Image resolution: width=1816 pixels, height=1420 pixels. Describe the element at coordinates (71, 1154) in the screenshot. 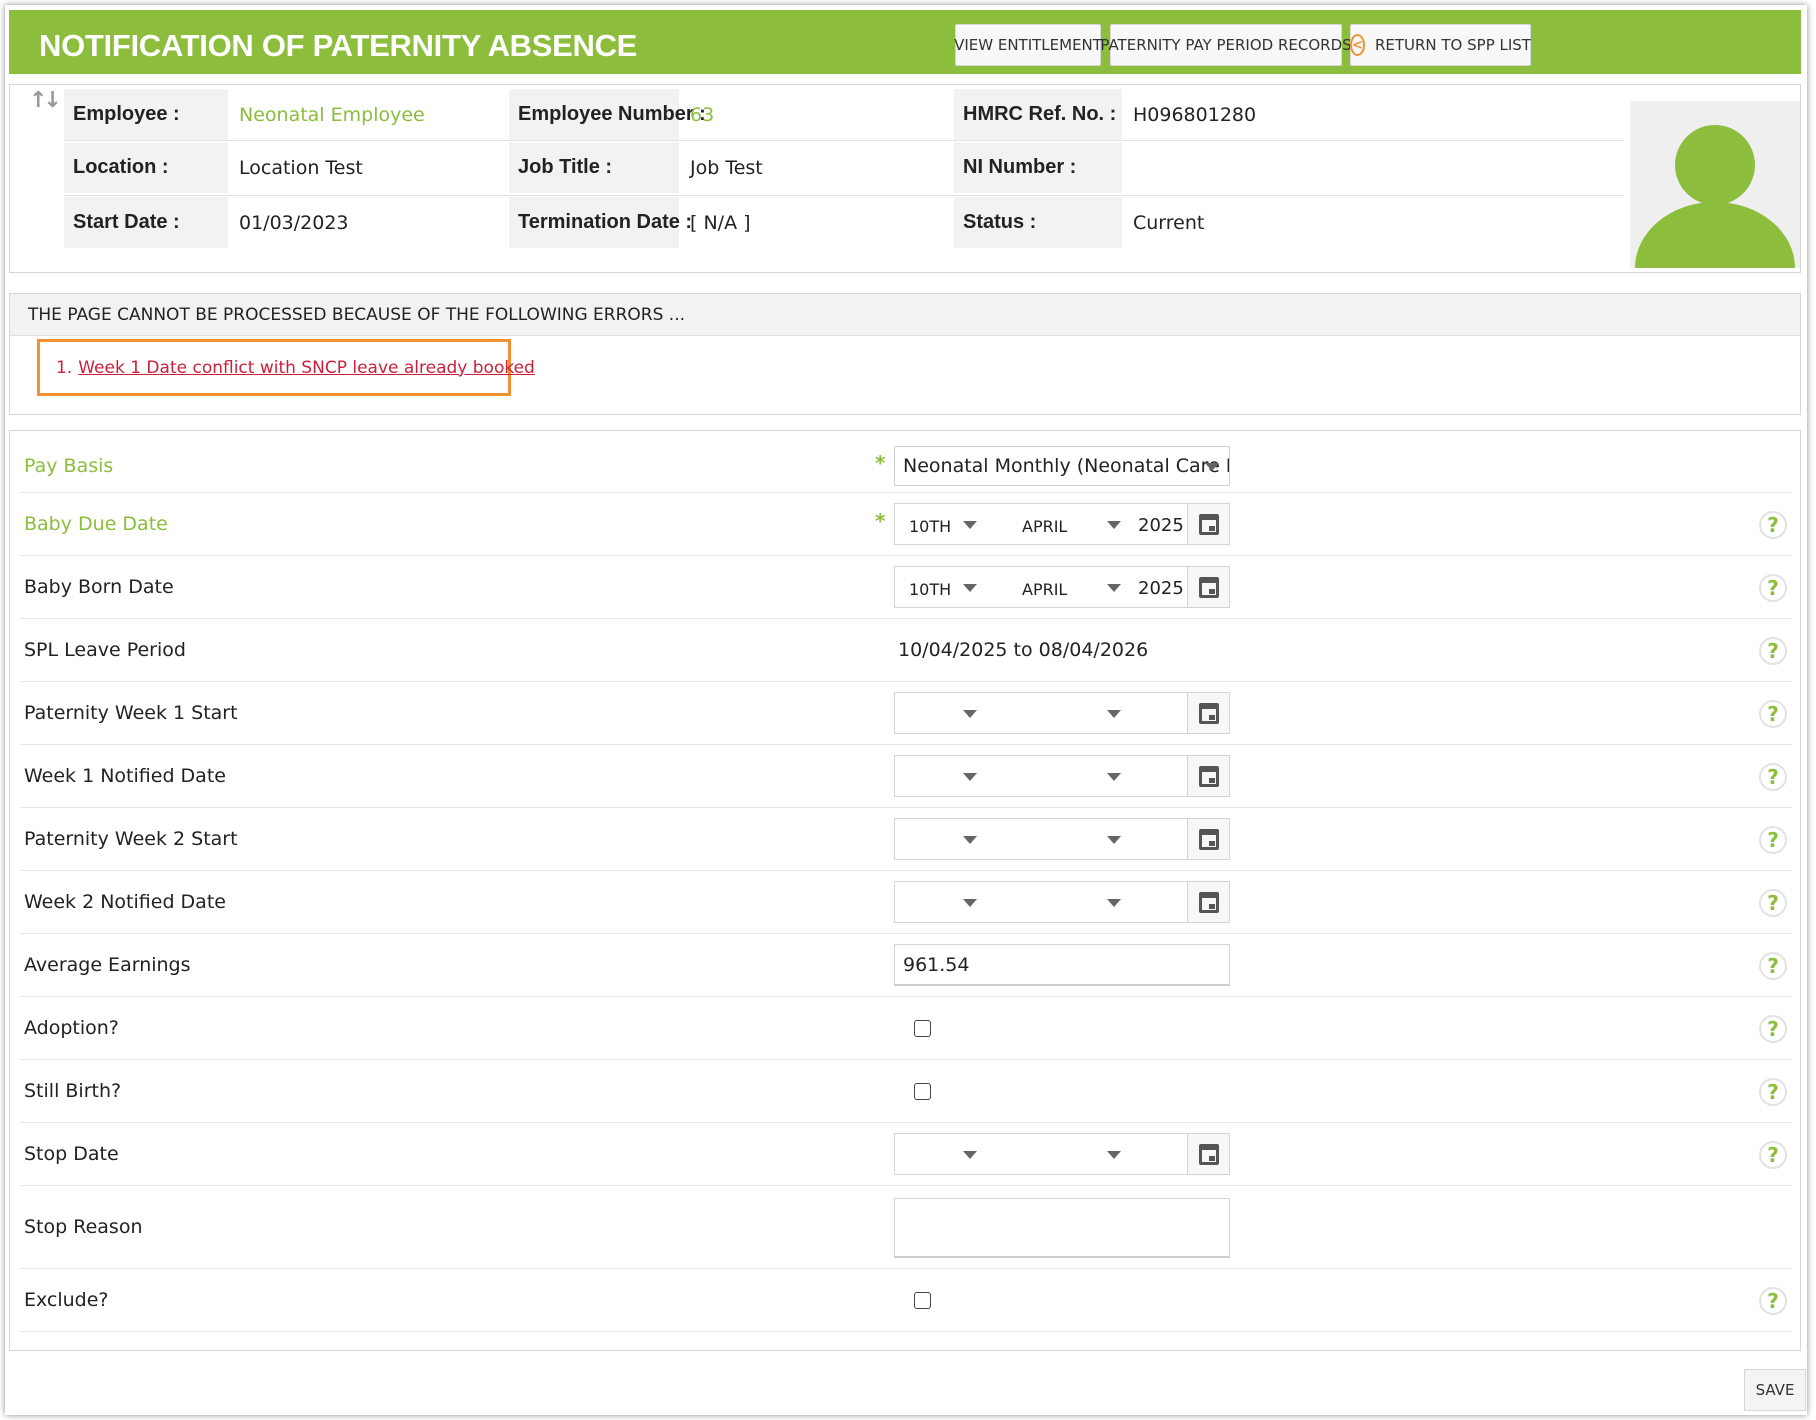

I see `stop-date-label: Stop Date` at that location.